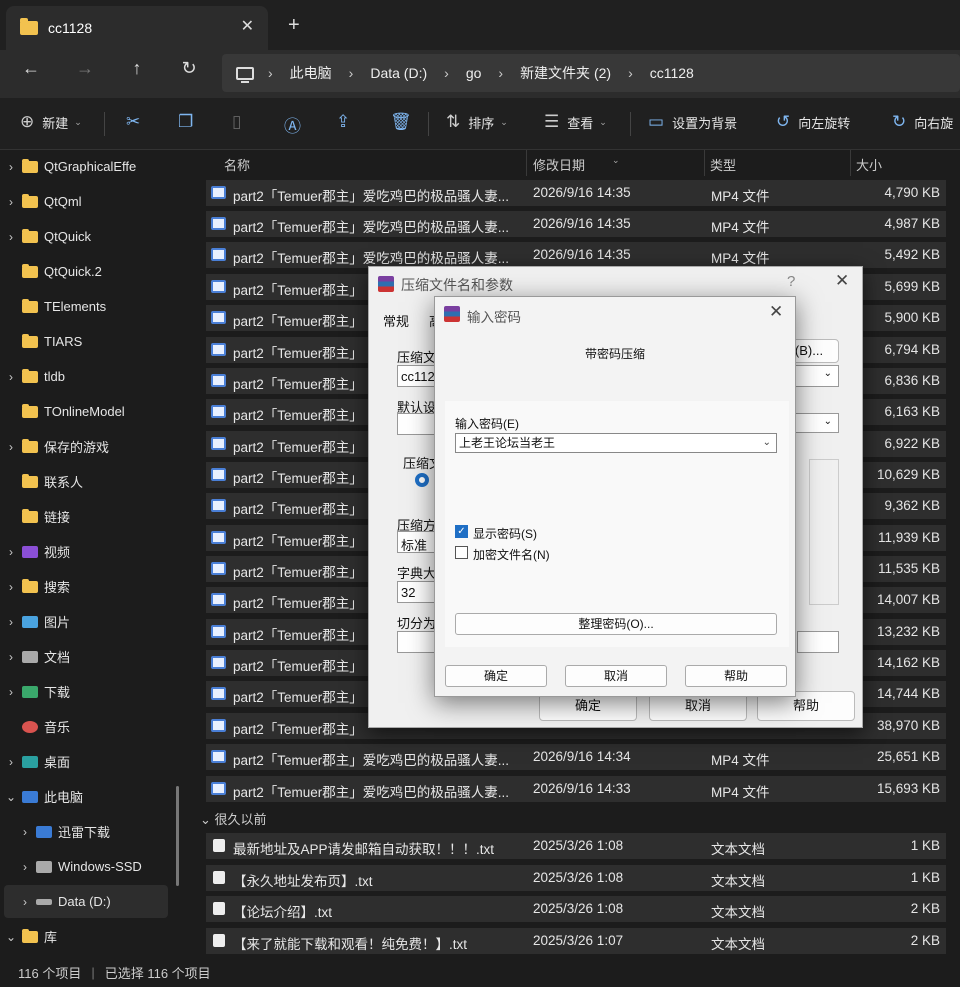 The image size is (960, 987). What do you see at coordinates (189, 68) in the screenshot?
I see `refresh-button: ↻` at bounding box center [189, 68].